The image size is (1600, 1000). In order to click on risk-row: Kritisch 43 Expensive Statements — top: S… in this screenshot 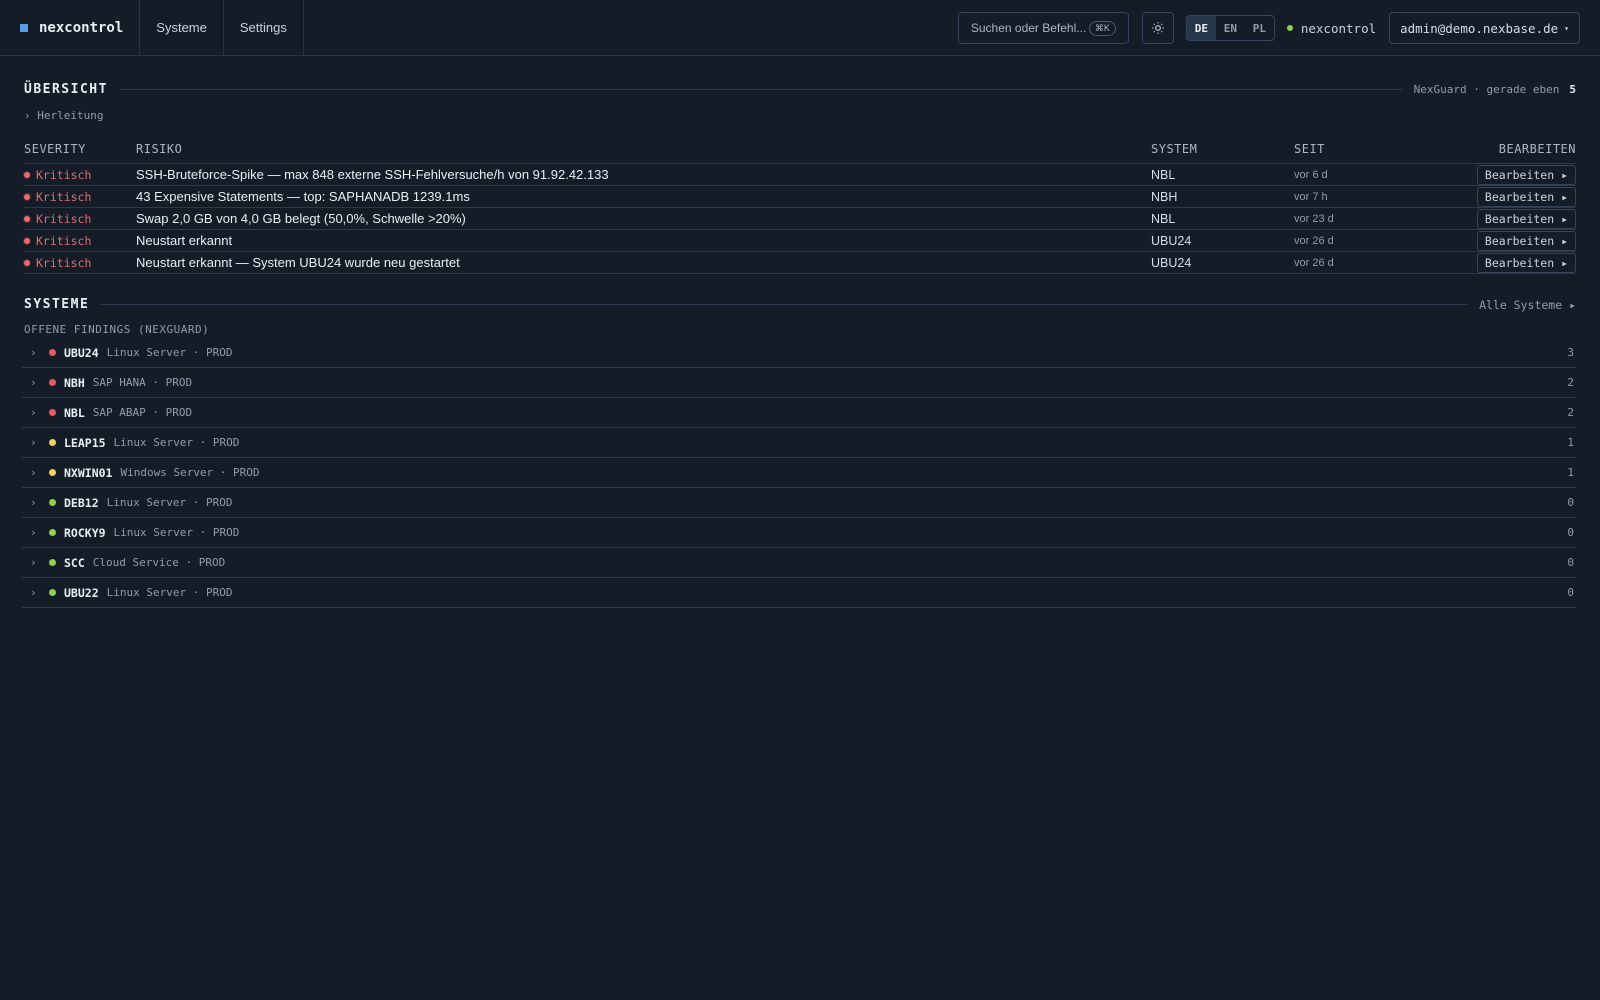, I will do `click(800, 196)`.